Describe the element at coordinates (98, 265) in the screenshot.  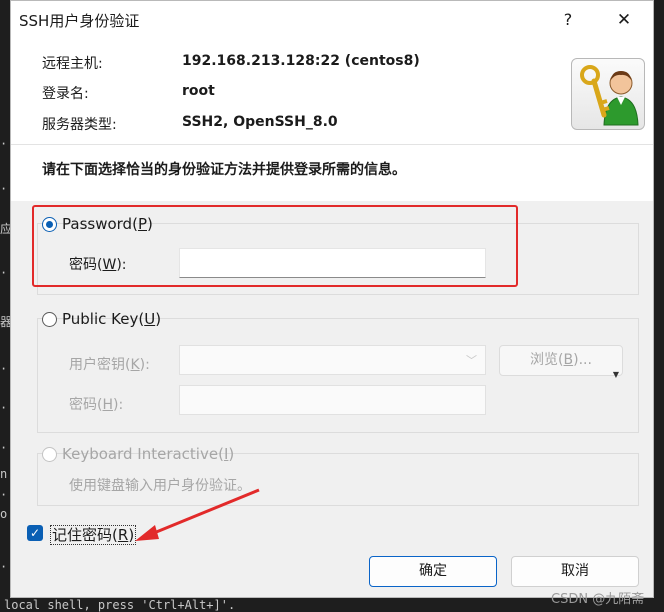
I see `password-field-label: 密码(W):` at that location.